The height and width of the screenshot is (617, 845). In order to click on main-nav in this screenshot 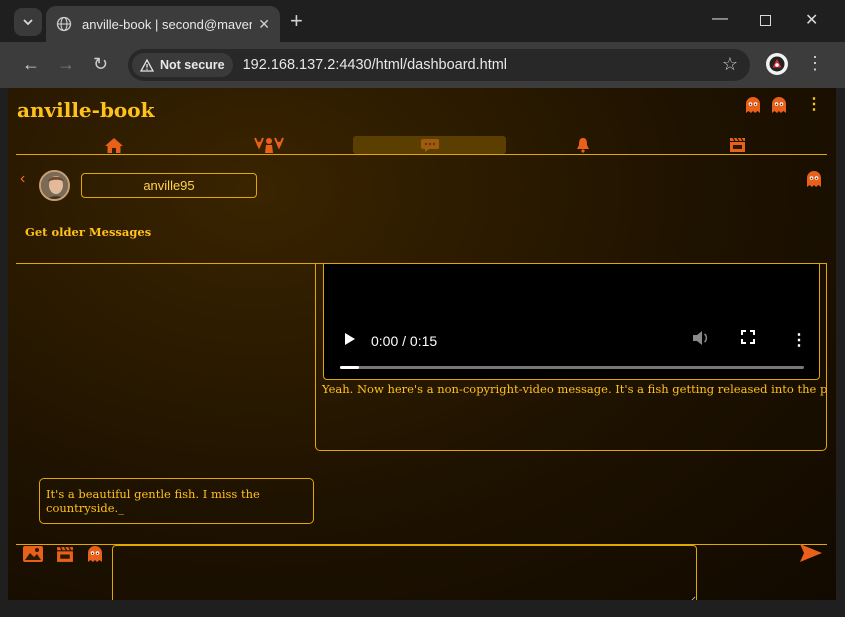, I will do `click(421, 144)`.